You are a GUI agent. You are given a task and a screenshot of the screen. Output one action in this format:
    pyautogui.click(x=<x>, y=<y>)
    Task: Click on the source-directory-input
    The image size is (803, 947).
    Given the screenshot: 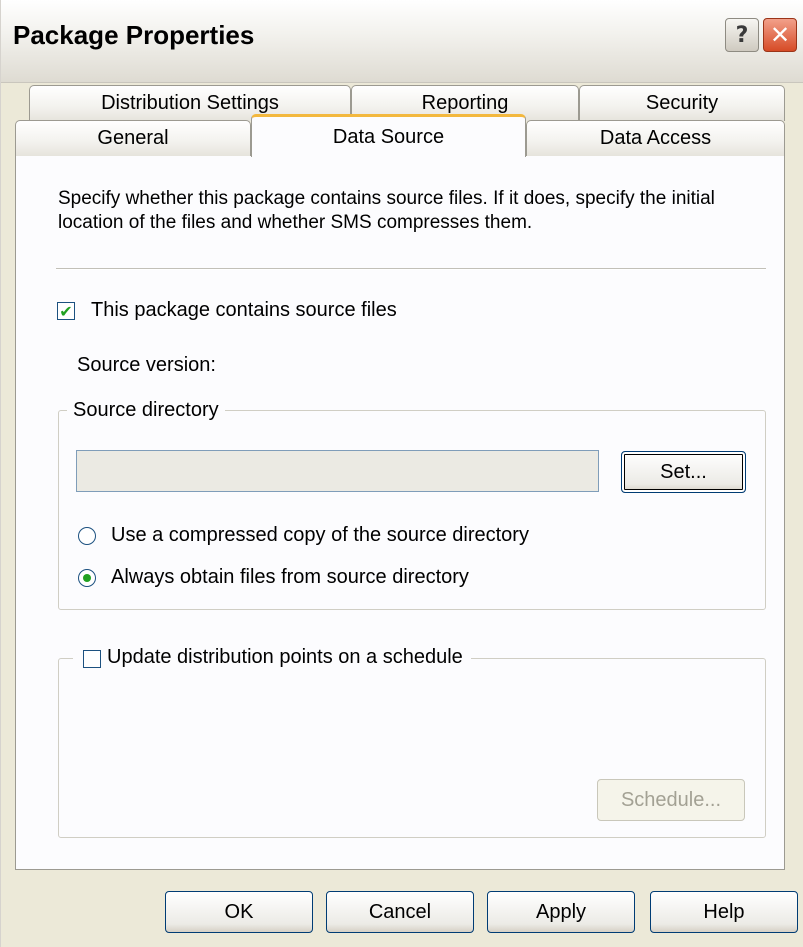 What is the action you would take?
    pyautogui.click(x=337, y=471)
    